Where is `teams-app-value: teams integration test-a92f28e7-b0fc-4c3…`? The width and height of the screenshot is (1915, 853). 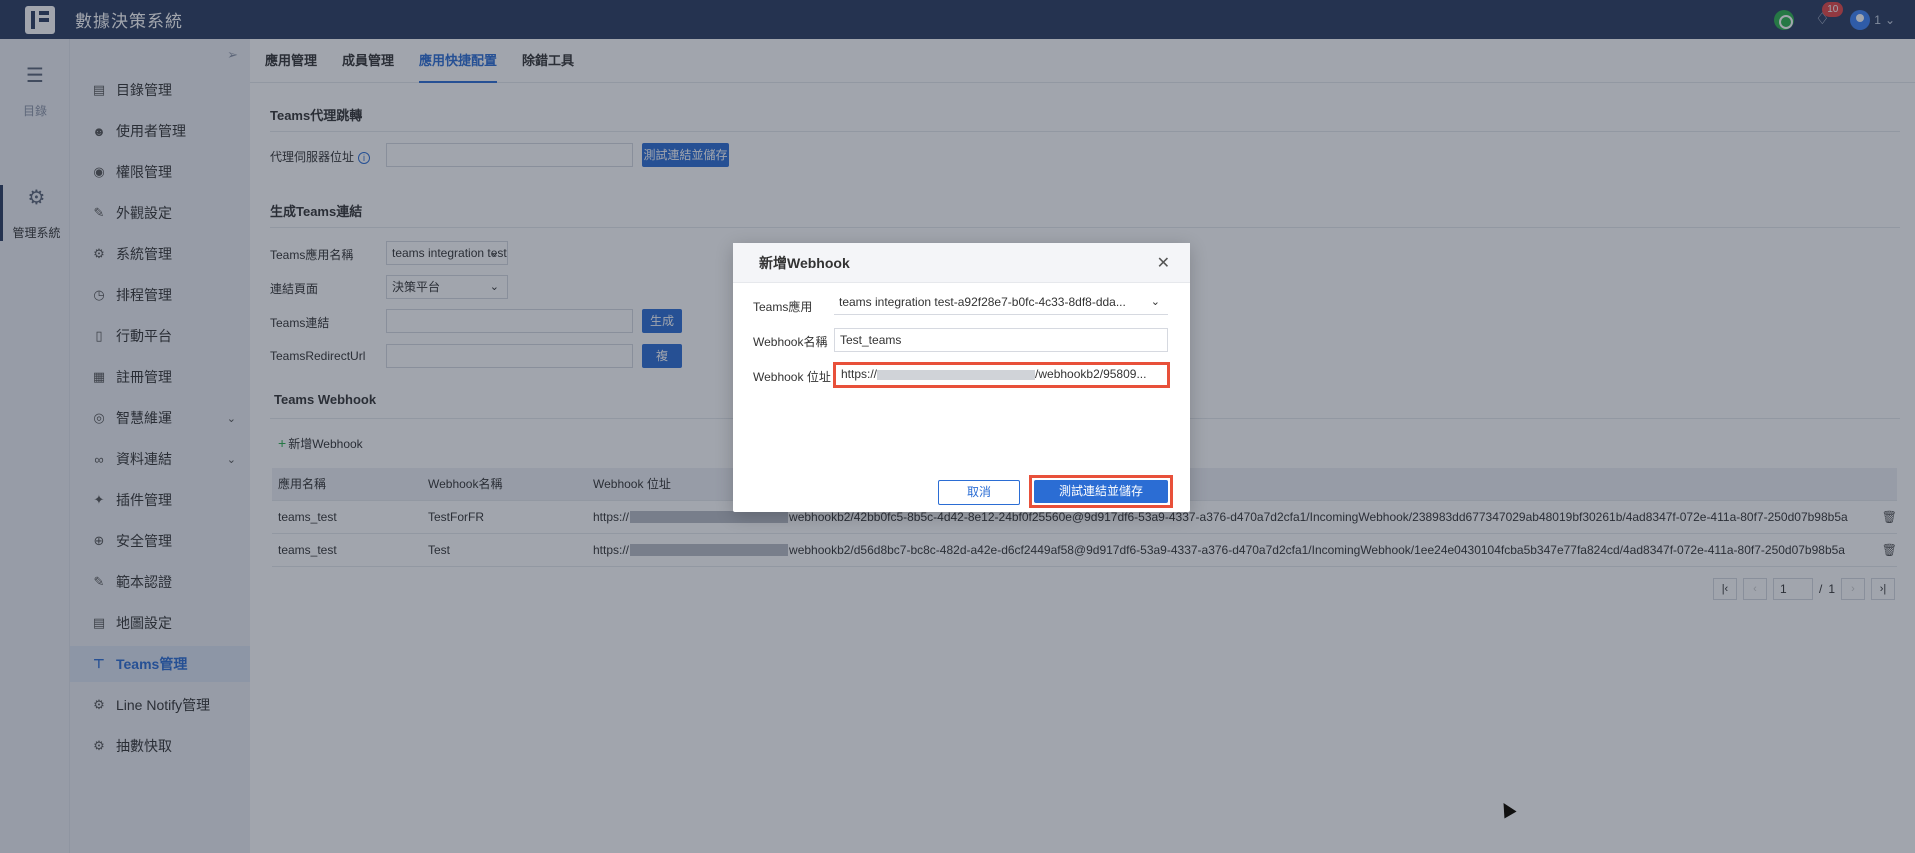
teams-app-value: teams integration test-a92f28e7-b0fc-4c3… is located at coordinates (982, 302).